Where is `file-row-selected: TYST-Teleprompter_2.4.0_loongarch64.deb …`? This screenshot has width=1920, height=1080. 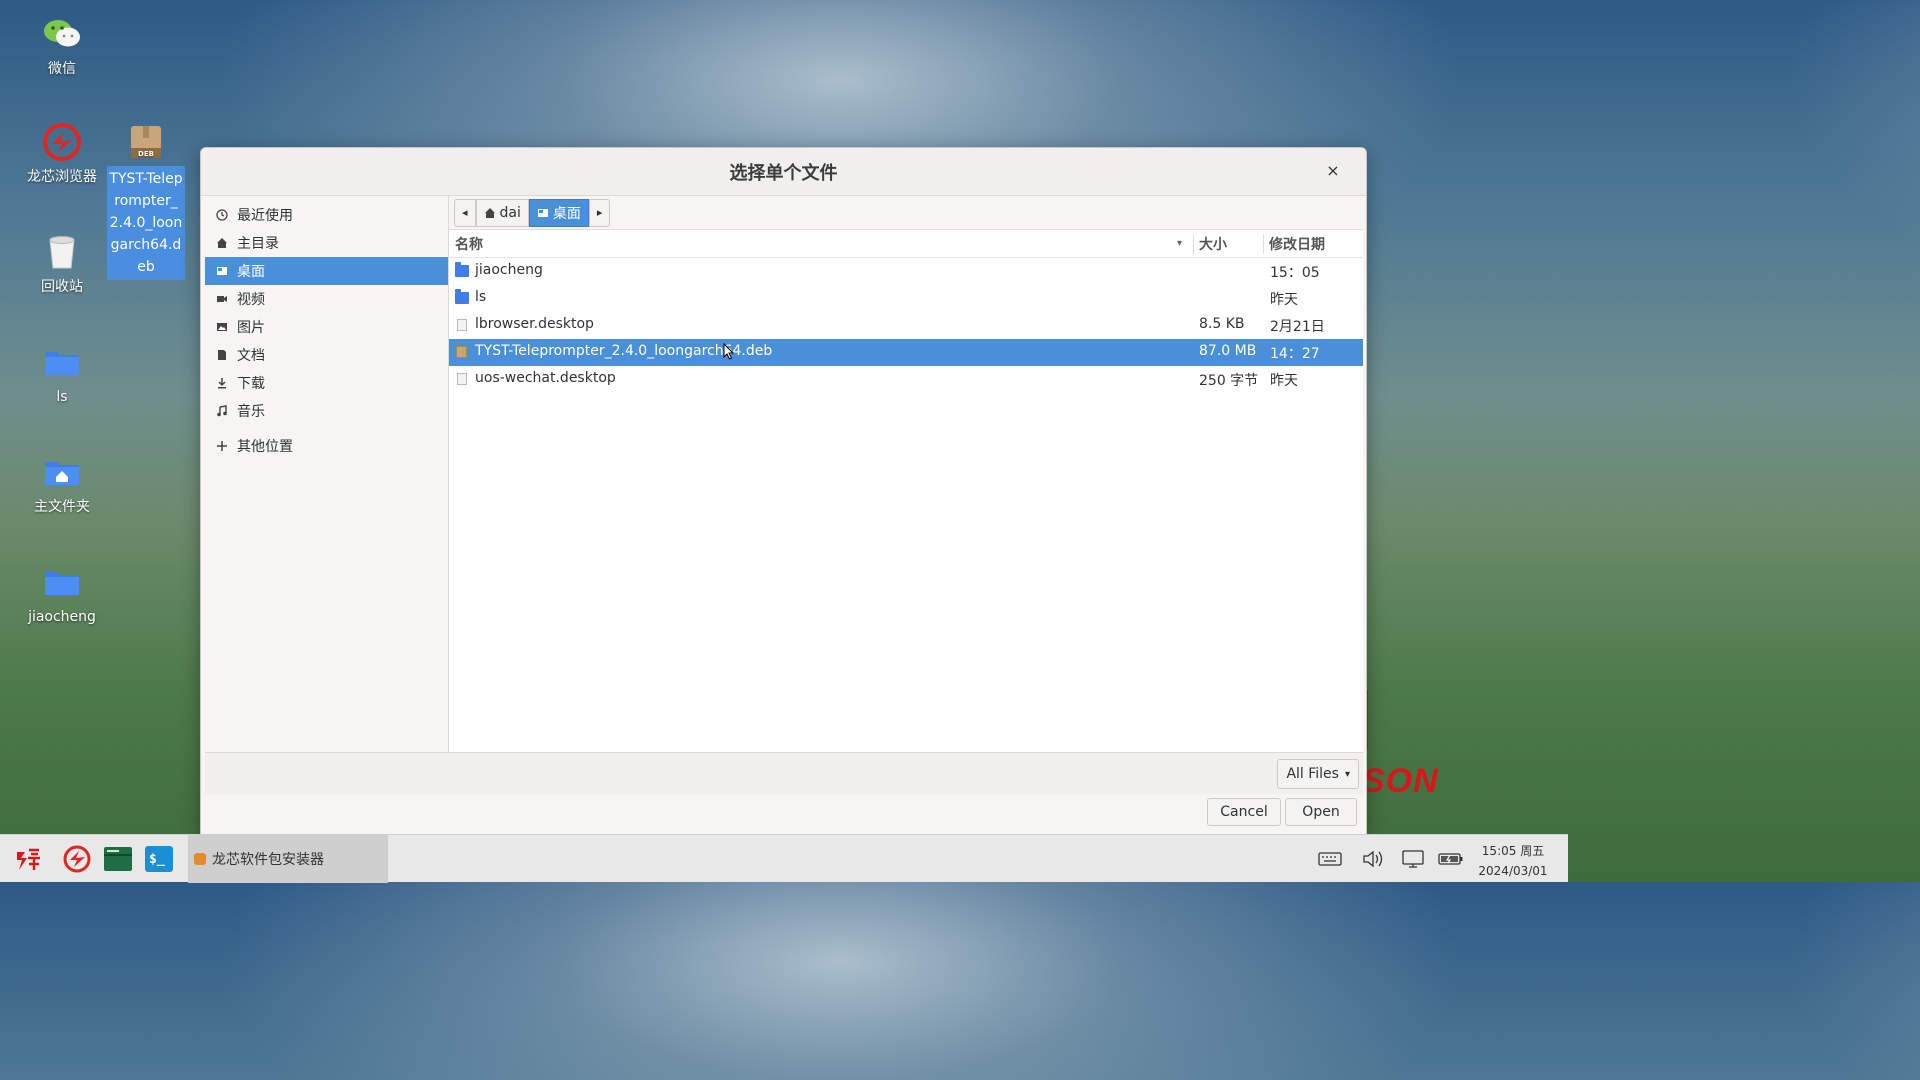
file-row-selected: TYST-Teleprompter_2.4.0_loongarch64.deb … is located at coordinates (906, 352).